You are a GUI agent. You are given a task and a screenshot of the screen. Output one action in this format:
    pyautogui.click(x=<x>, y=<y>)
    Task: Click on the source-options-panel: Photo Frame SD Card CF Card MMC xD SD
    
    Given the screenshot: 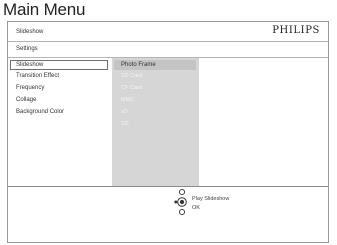 What is the action you would take?
    pyautogui.click(x=155, y=122)
    